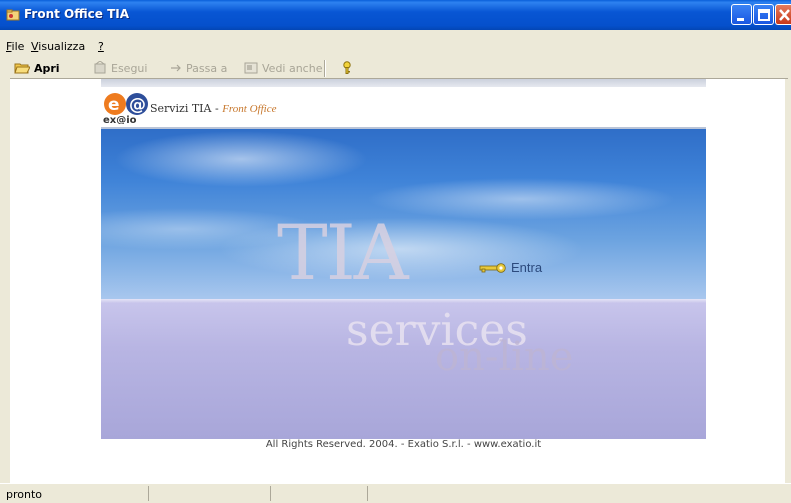  Describe the element at coordinates (24, 494) in the screenshot. I see `status-text: pronto` at that location.